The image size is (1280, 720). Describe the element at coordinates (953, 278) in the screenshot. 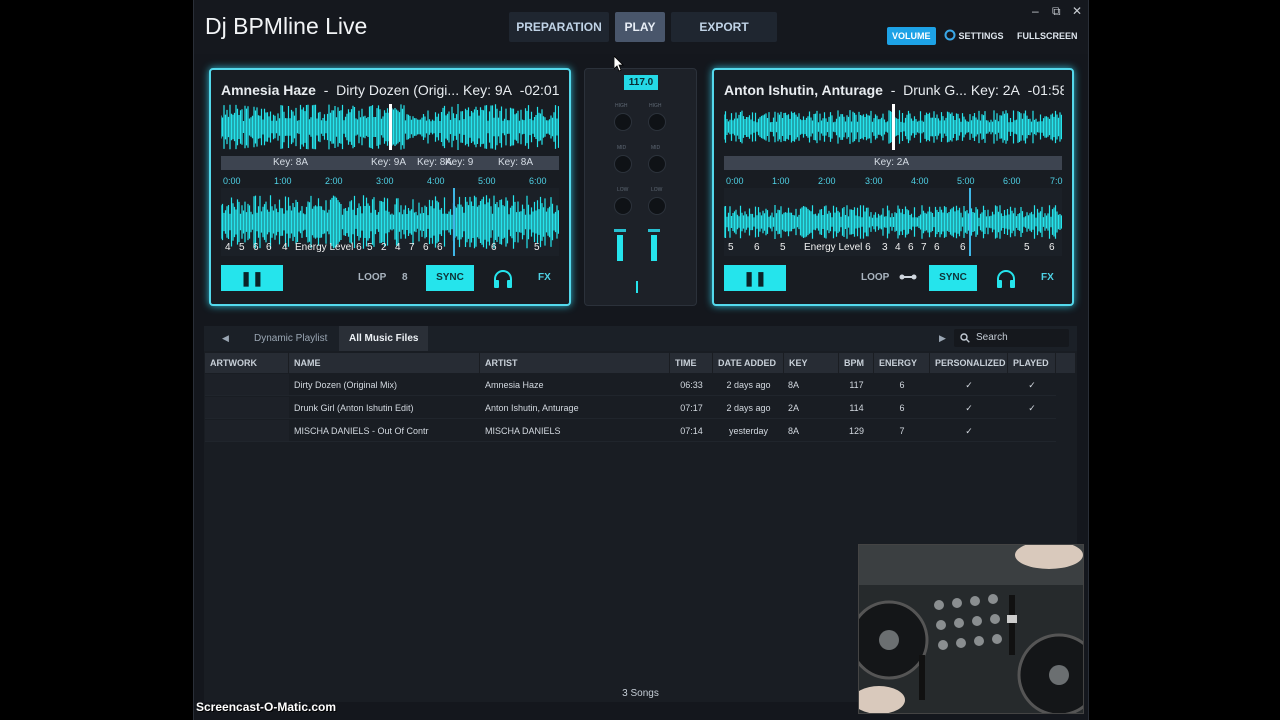

I see `deck-right-sync-button: SYNC` at that location.